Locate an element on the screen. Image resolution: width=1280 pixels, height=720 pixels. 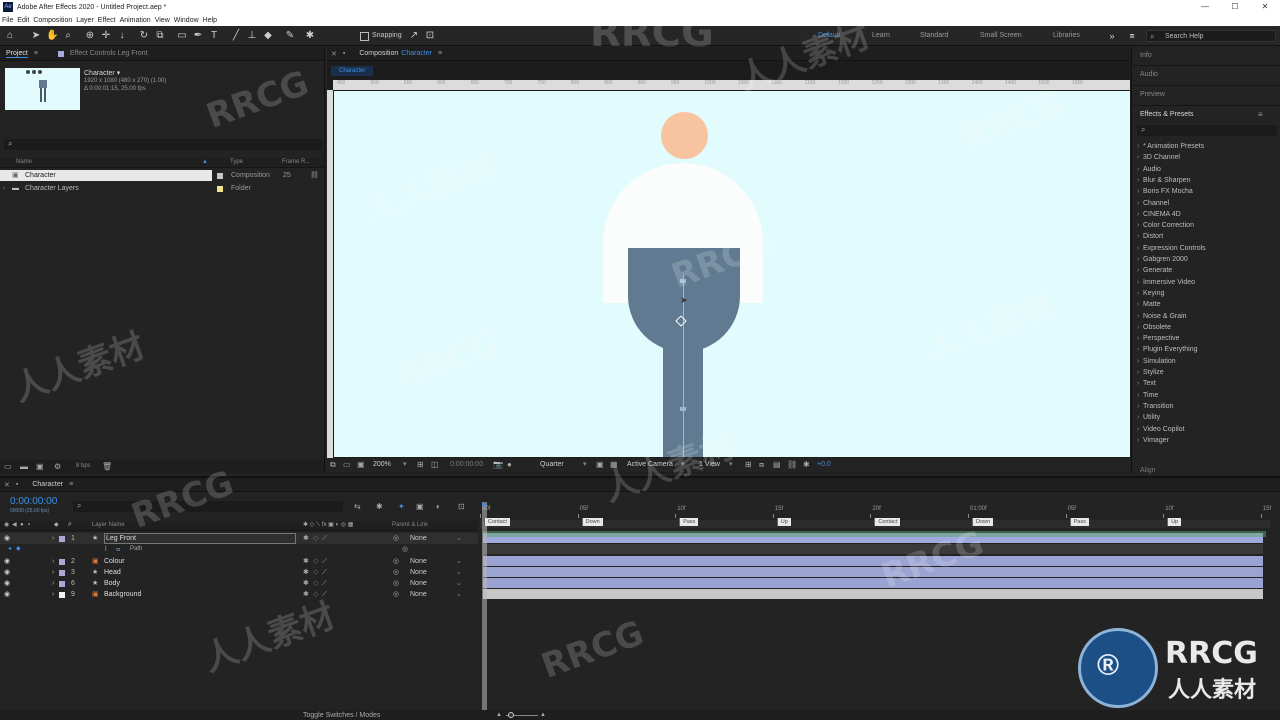
shy-layers-icon: ✦ is located at coordinates (401, 506).